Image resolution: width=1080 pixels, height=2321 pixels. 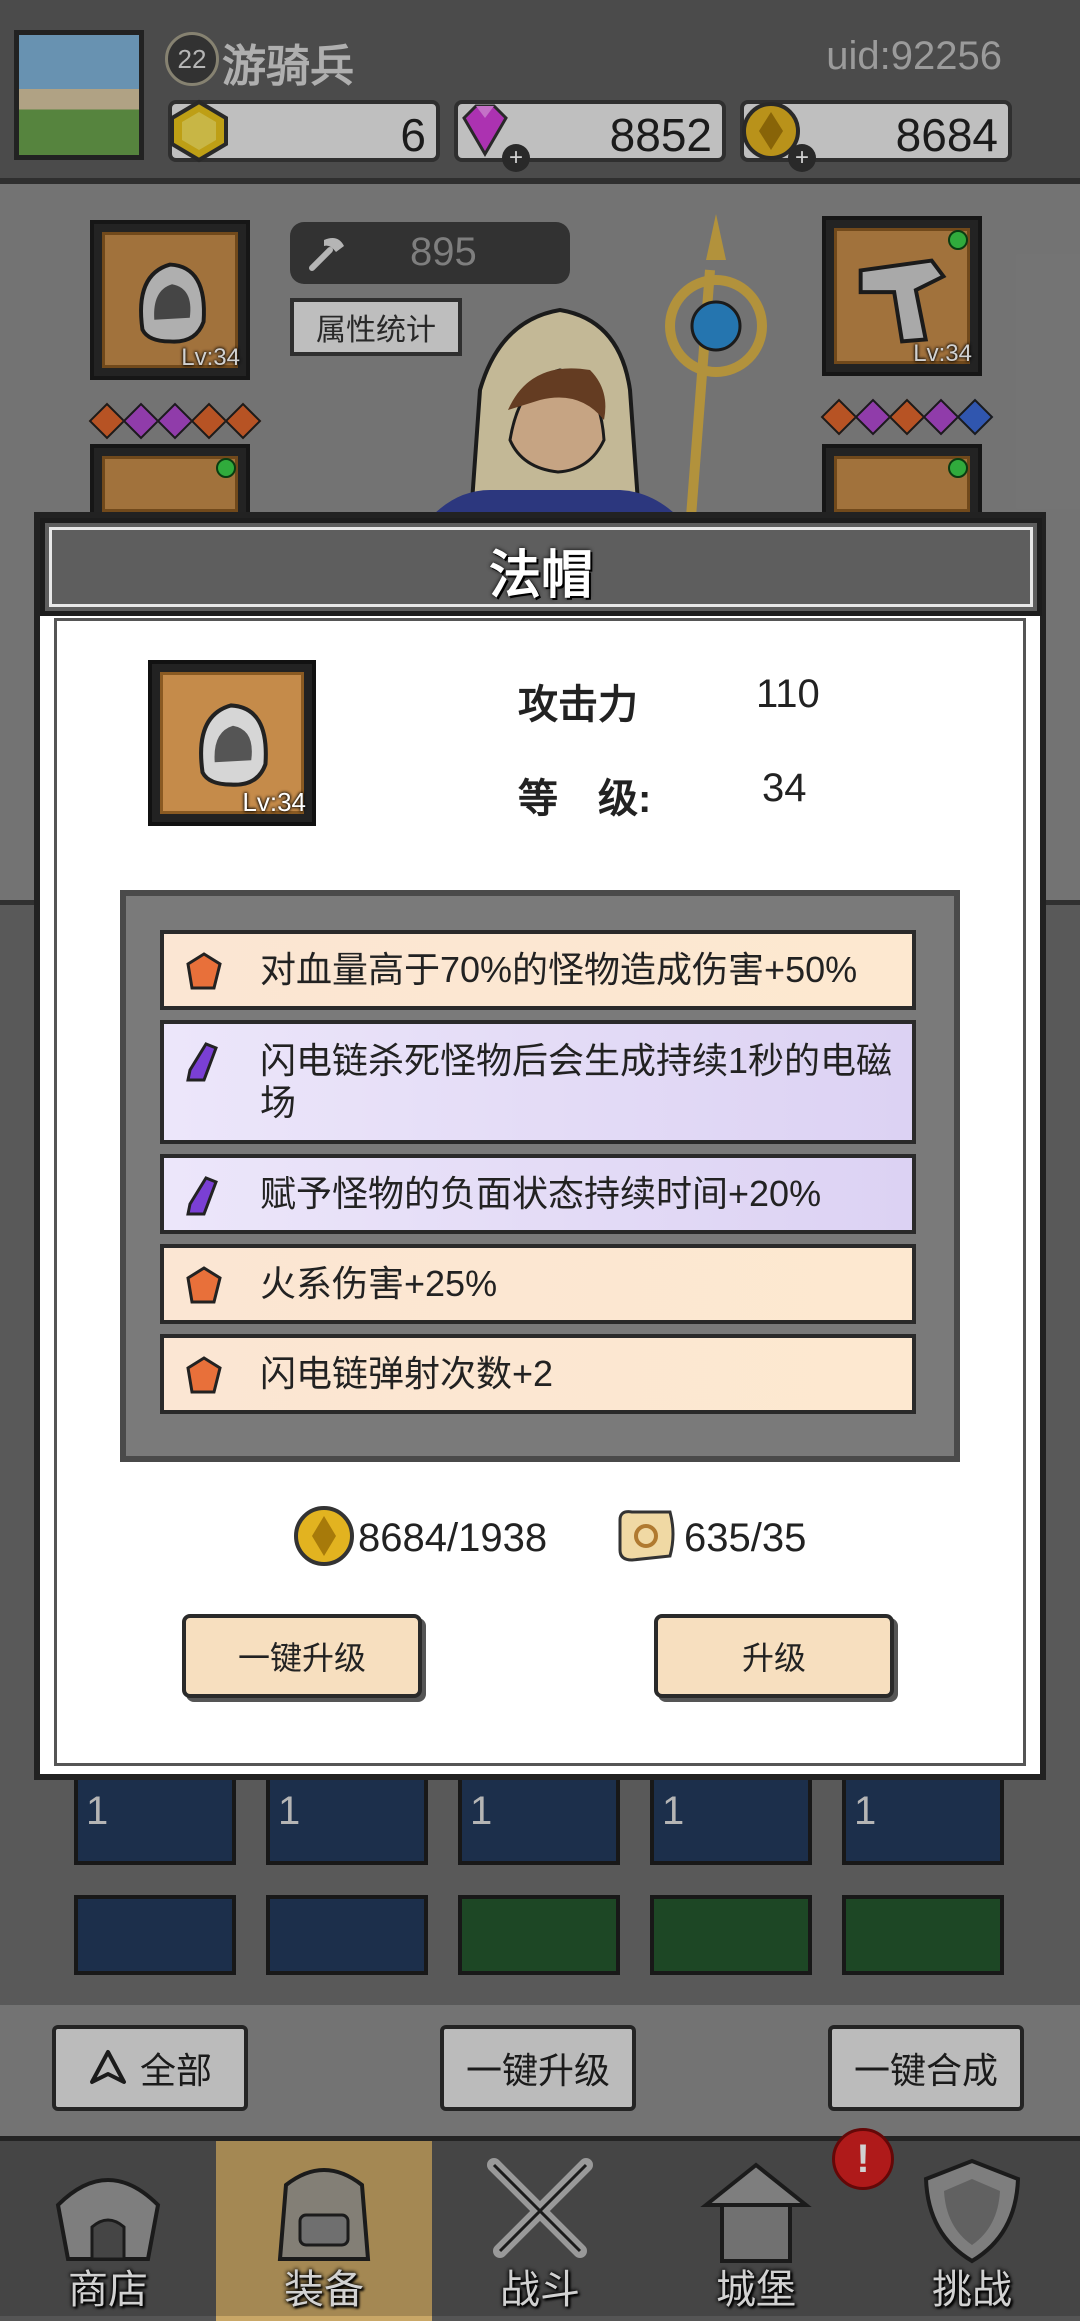 I want to click on item-level: Lv:34, so click(x=274, y=802).